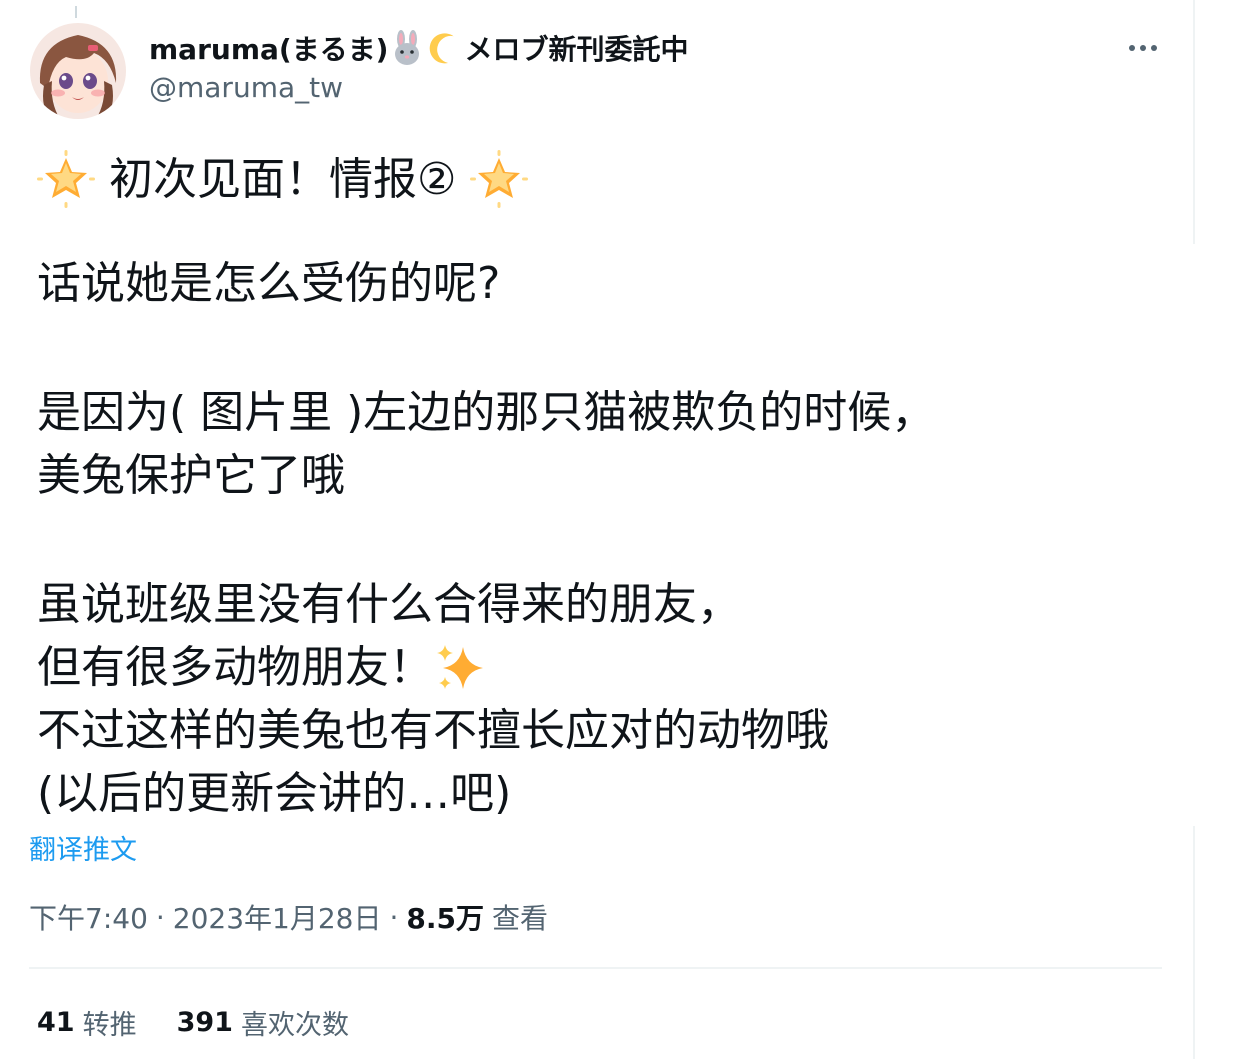 This screenshot has width=1236, height=1059. Describe the element at coordinates (274, 793) in the screenshot. I see `tweet-line: (以后的更新会讲的…吧)` at that location.